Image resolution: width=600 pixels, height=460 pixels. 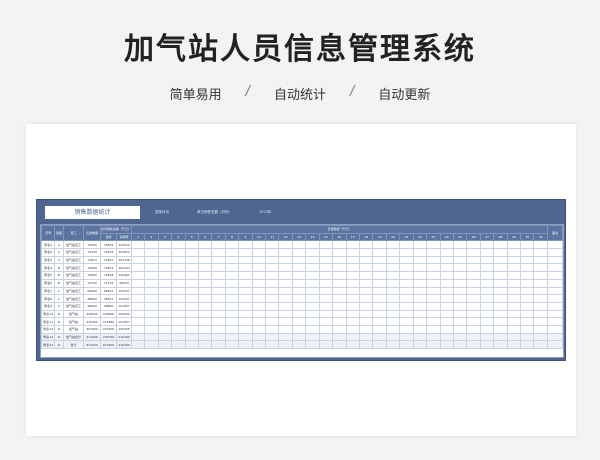 What do you see at coordinates (92, 298) in the screenshot?
I see `cell-target: 48900` at bounding box center [92, 298].